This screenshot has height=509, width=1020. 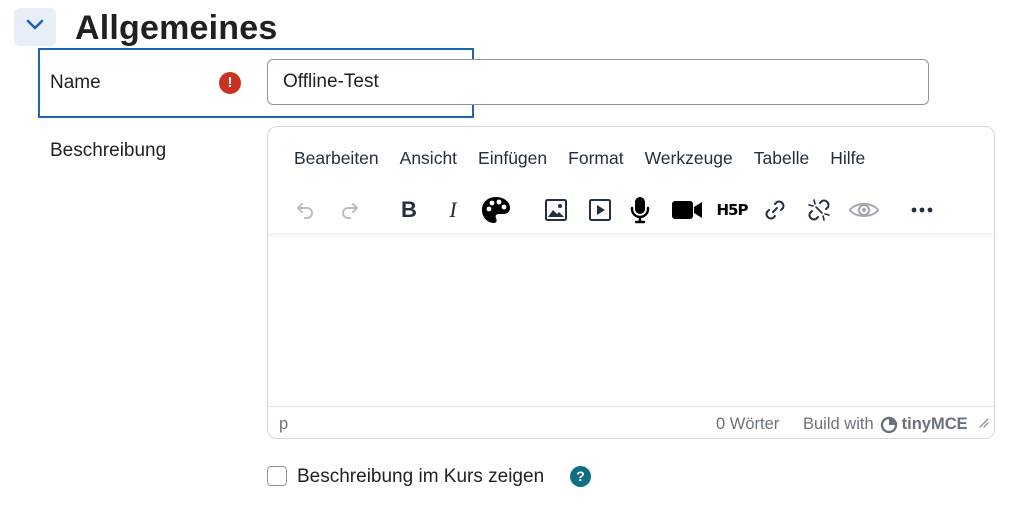 I want to click on link-icon, so click(x=775, y=210).